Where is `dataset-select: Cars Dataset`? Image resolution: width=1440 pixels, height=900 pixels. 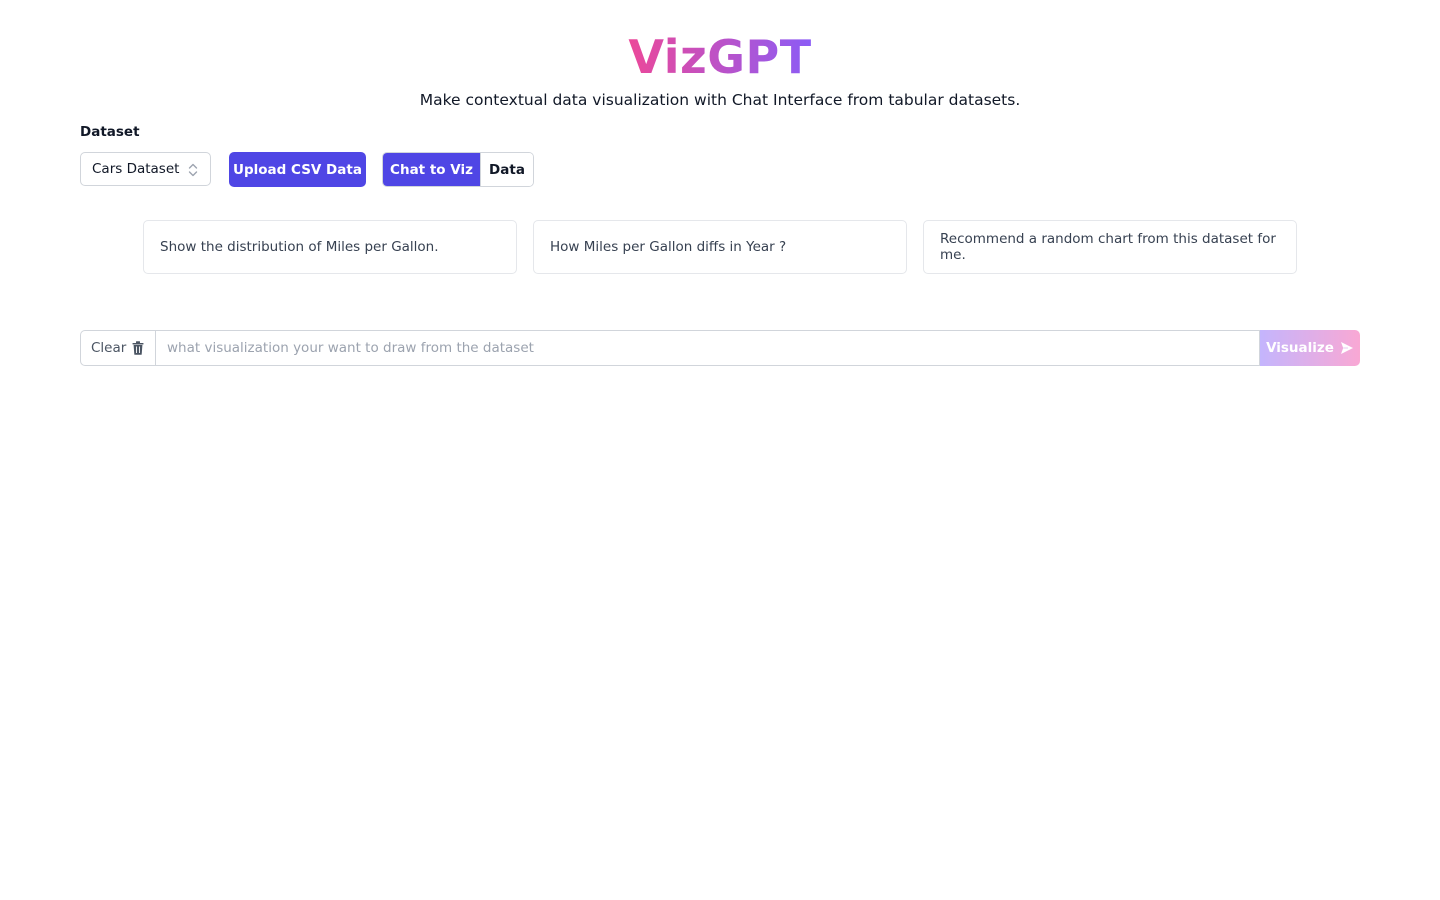
dataset-select: Cars Dataset is located at coordinates (145, 169).